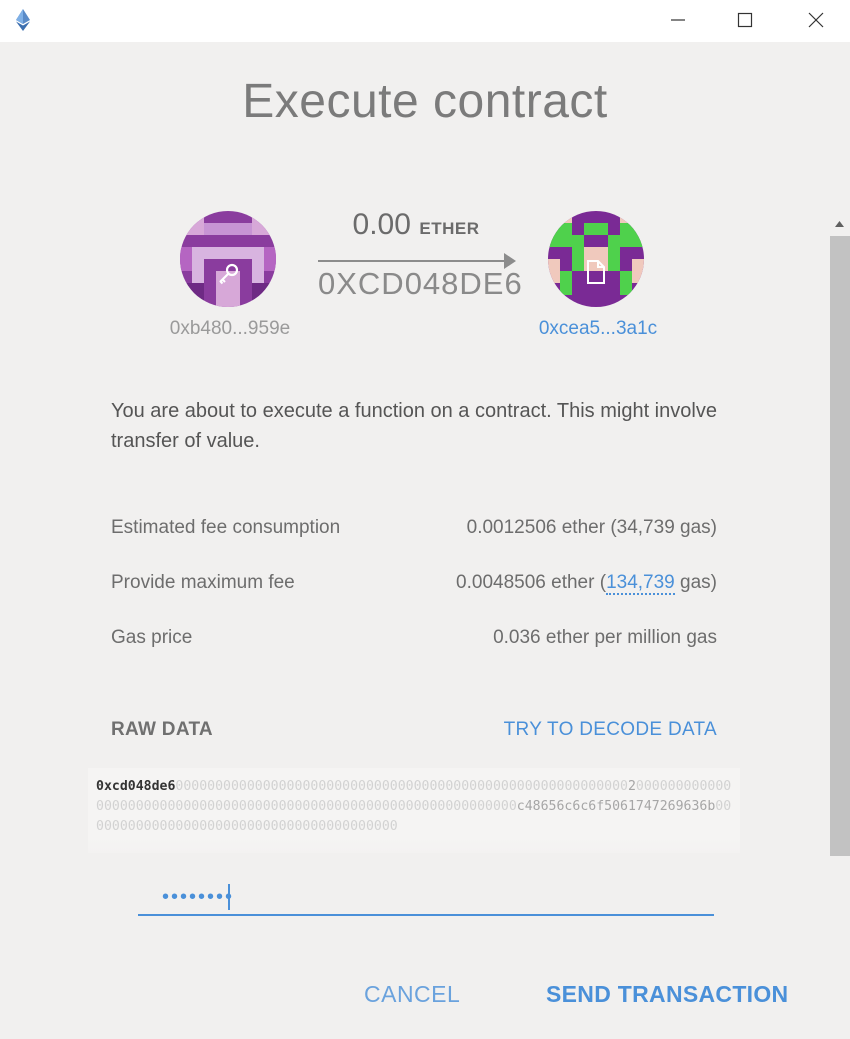 The image size is (850, 1039). What do you see at coordinates (616, 806) in the screenshot?
I see `raw-hex-string: c48656c6c6f5061747269636b` at bounding box center [616, 806].